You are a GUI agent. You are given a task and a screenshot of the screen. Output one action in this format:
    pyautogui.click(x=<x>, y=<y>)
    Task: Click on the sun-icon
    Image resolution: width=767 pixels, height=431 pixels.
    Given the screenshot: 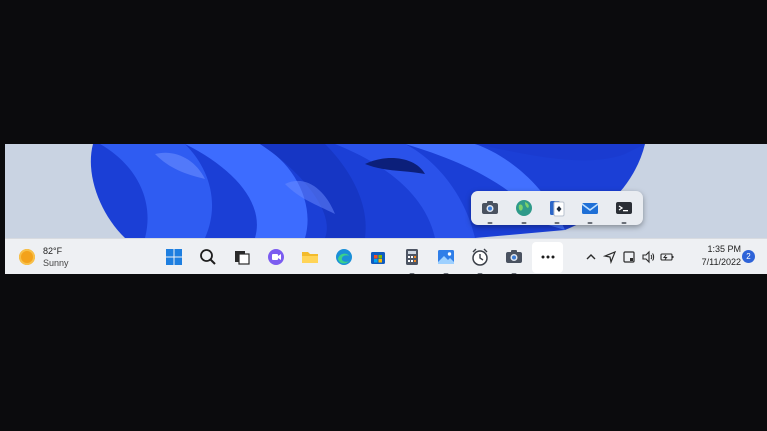 What is the action you would take?
    pyautogui.click(x=27, y=257)
    